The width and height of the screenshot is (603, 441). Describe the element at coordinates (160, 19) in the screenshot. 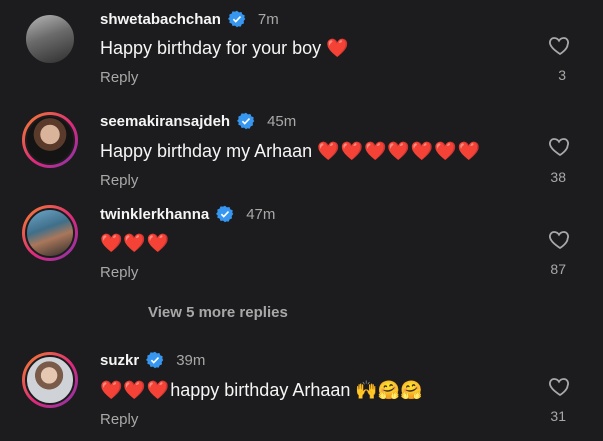

I see `comment-username: shwetabachchan` at that location.